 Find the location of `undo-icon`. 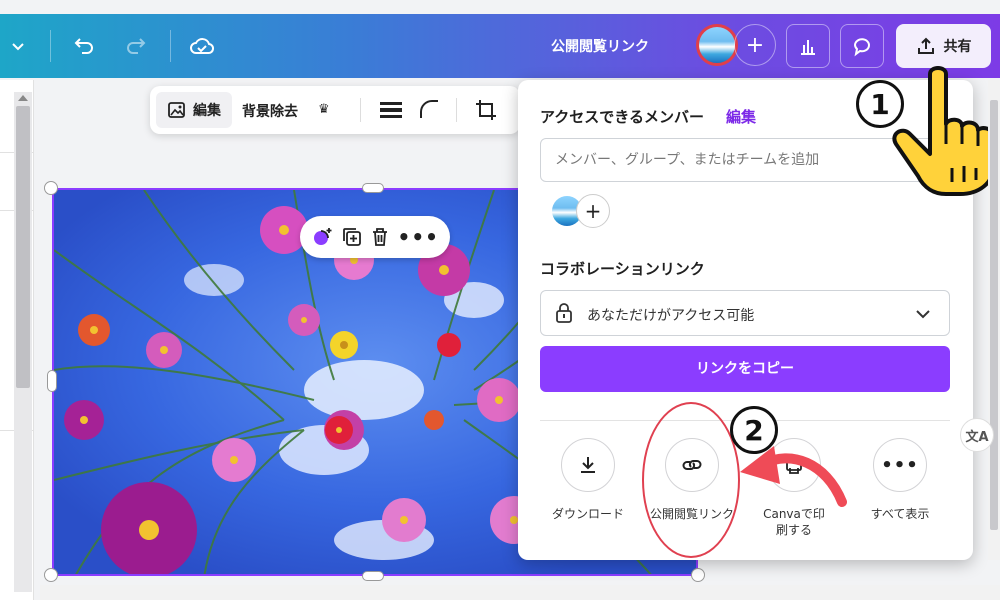

undo-icon is located at coordinates (84, 46).